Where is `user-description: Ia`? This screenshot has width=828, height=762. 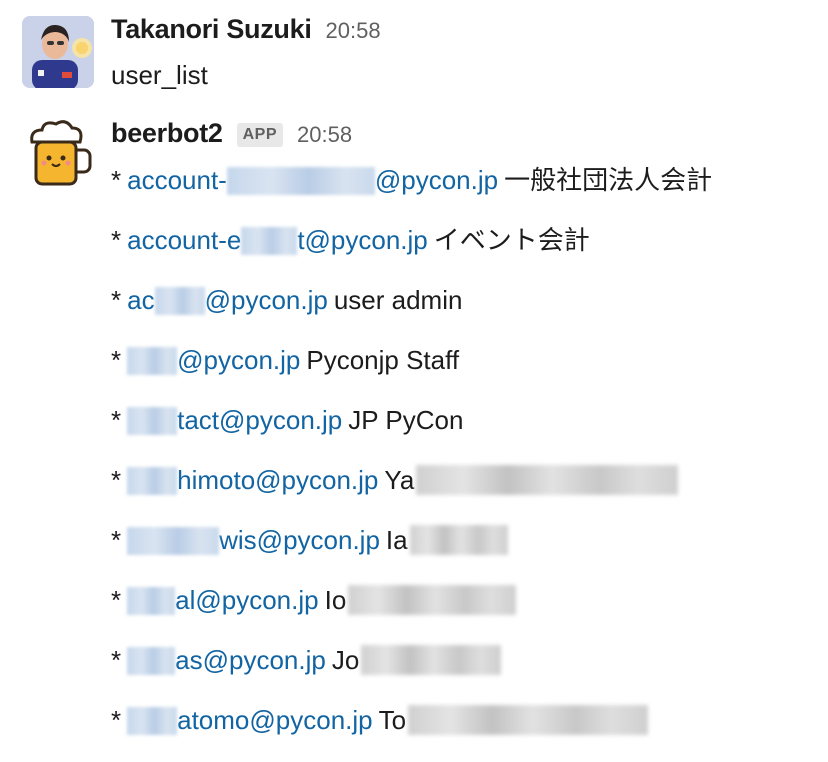
user-description: Ia is located at coordinates (396, 540).